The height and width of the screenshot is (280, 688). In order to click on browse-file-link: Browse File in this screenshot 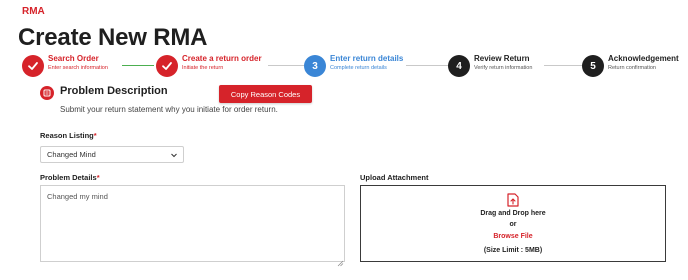, I will do `click(513, 236)`.